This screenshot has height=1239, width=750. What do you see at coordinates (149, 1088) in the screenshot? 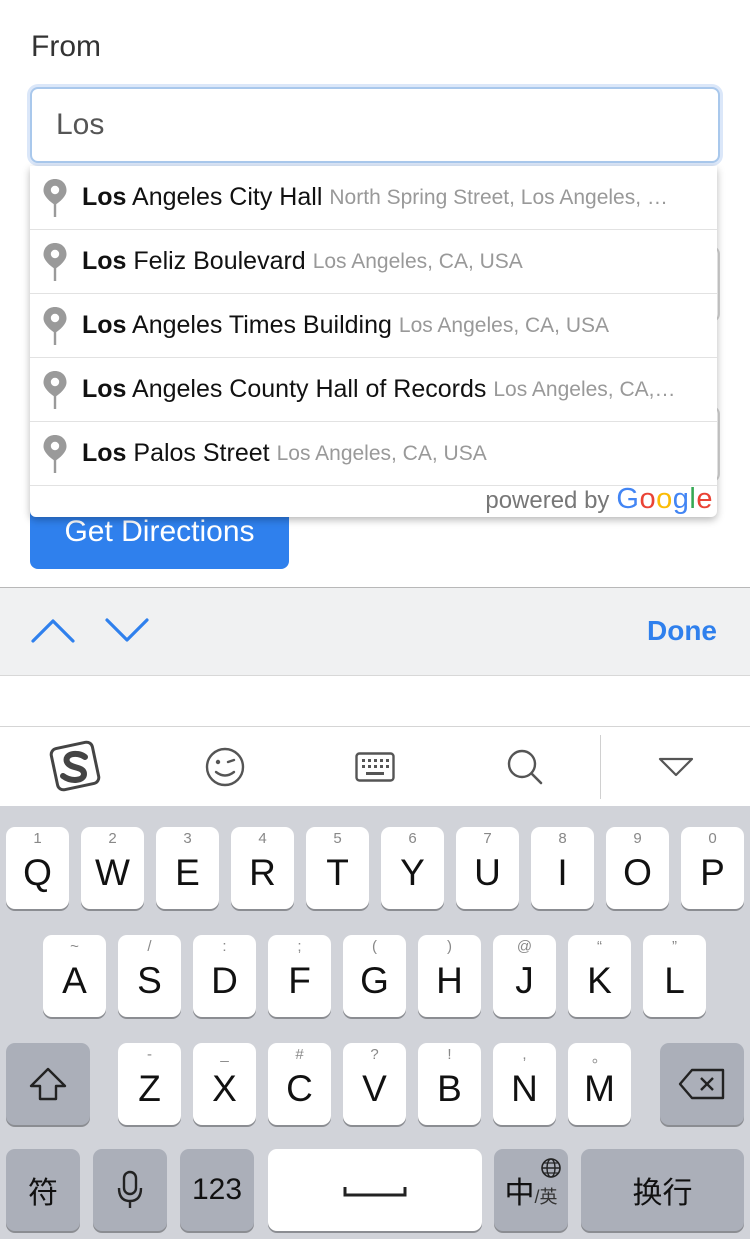
I see `key-letter: Z` at bounding box center [149, 1088].